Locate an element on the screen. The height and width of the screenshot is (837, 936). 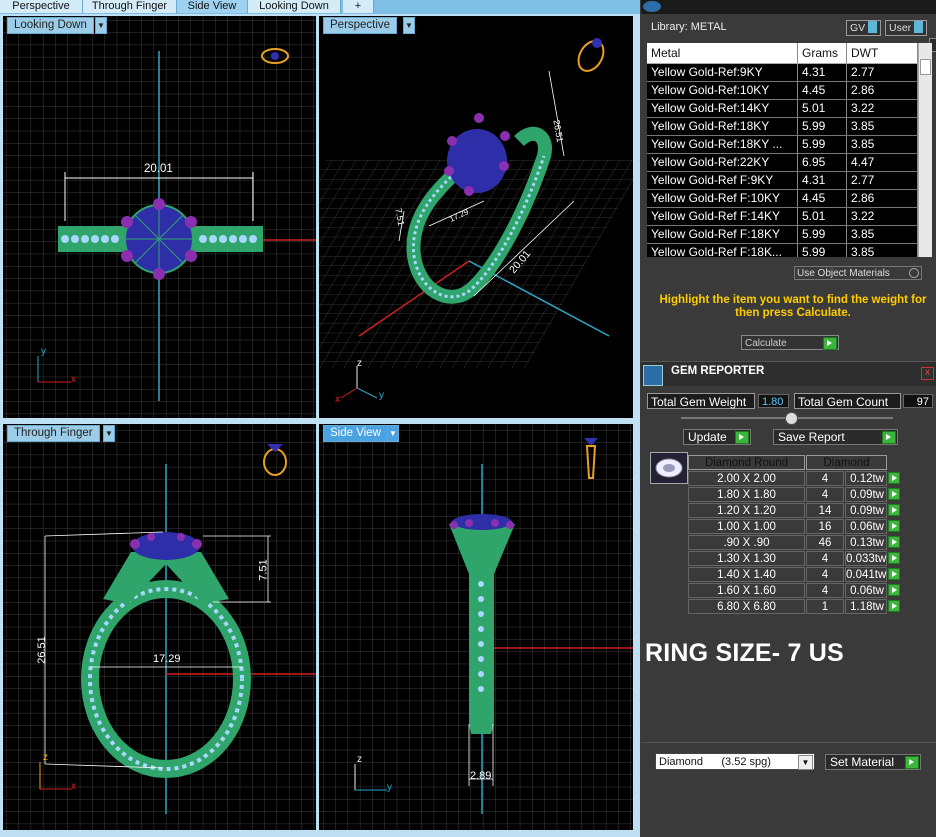
viewport-label-side-view: Side View is located at coordinates (355, 433).